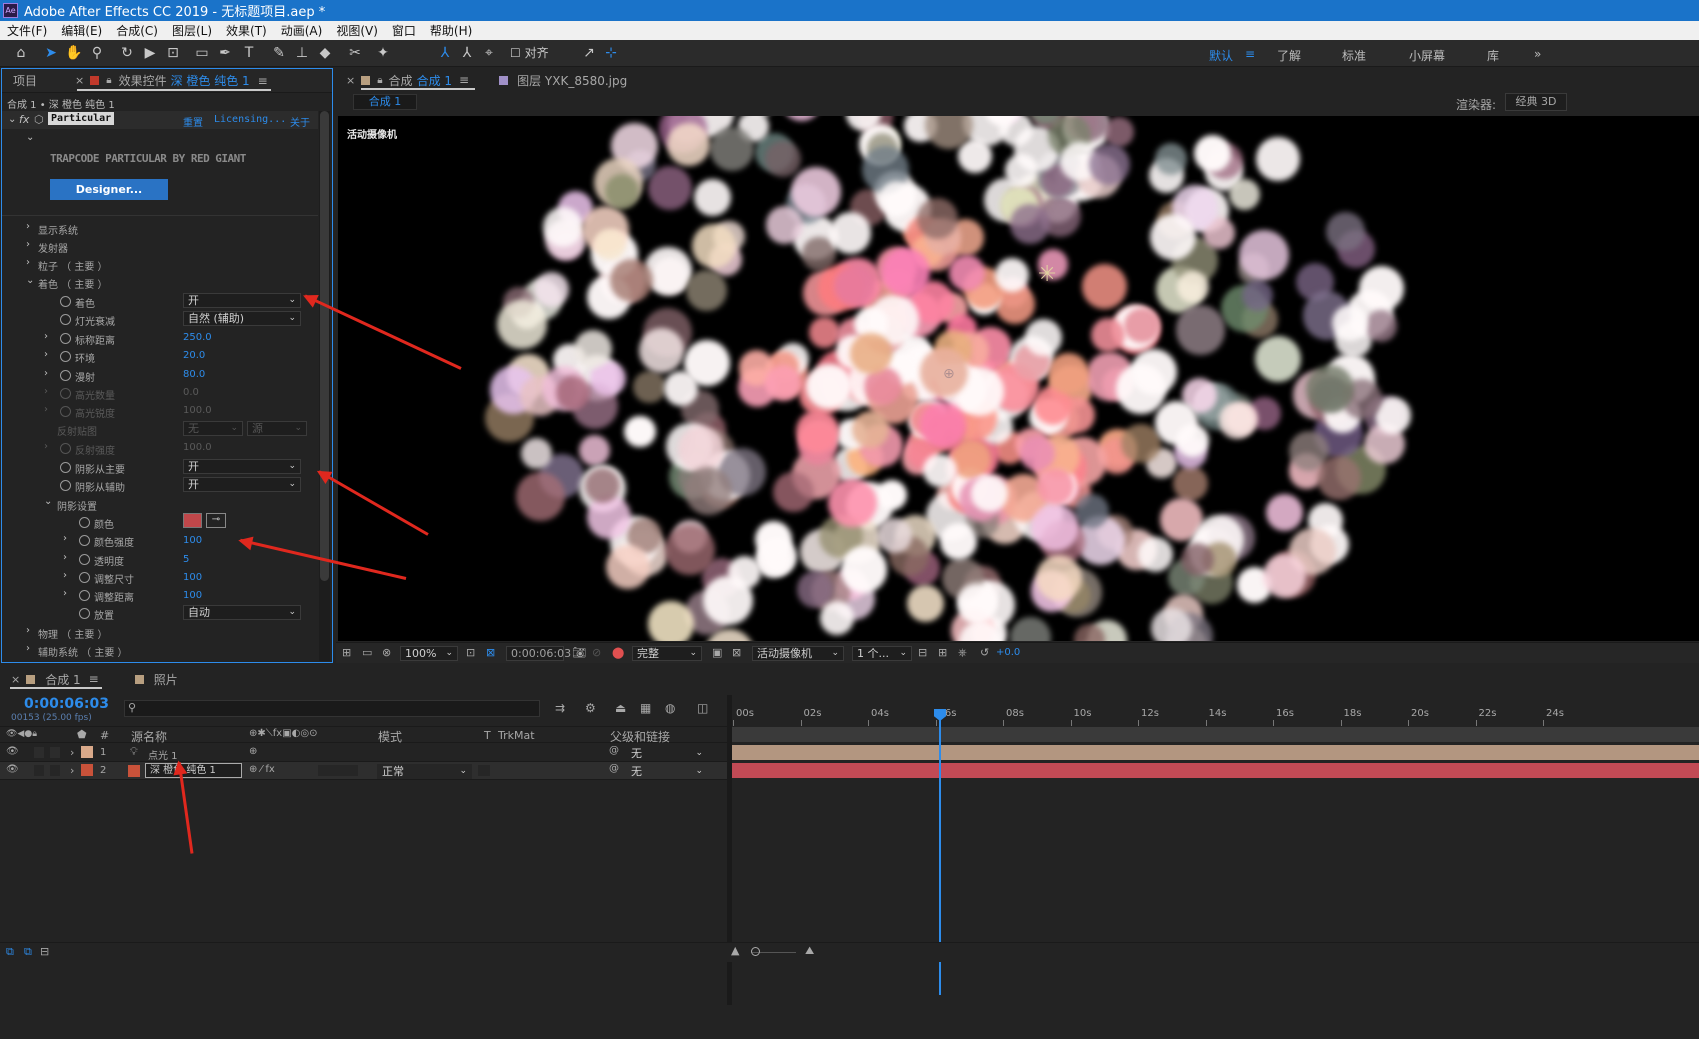 The width and height of the screenshot is (1699, 1039). Describe the element at coordinates (984, 652) in the screenshot. I see `reset-exposure-icon: ↺` at that location.